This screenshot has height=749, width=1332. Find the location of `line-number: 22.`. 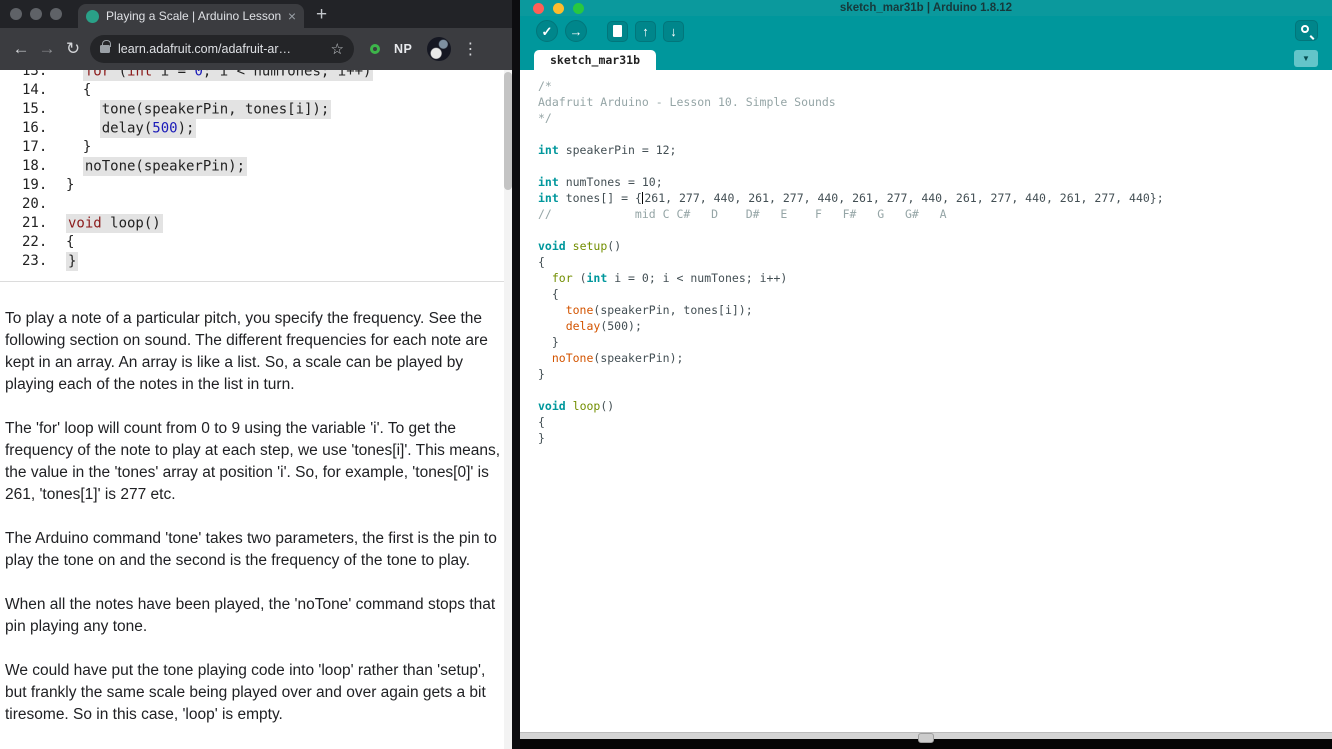

line-number: 22. is located at coordinates (35, 242).